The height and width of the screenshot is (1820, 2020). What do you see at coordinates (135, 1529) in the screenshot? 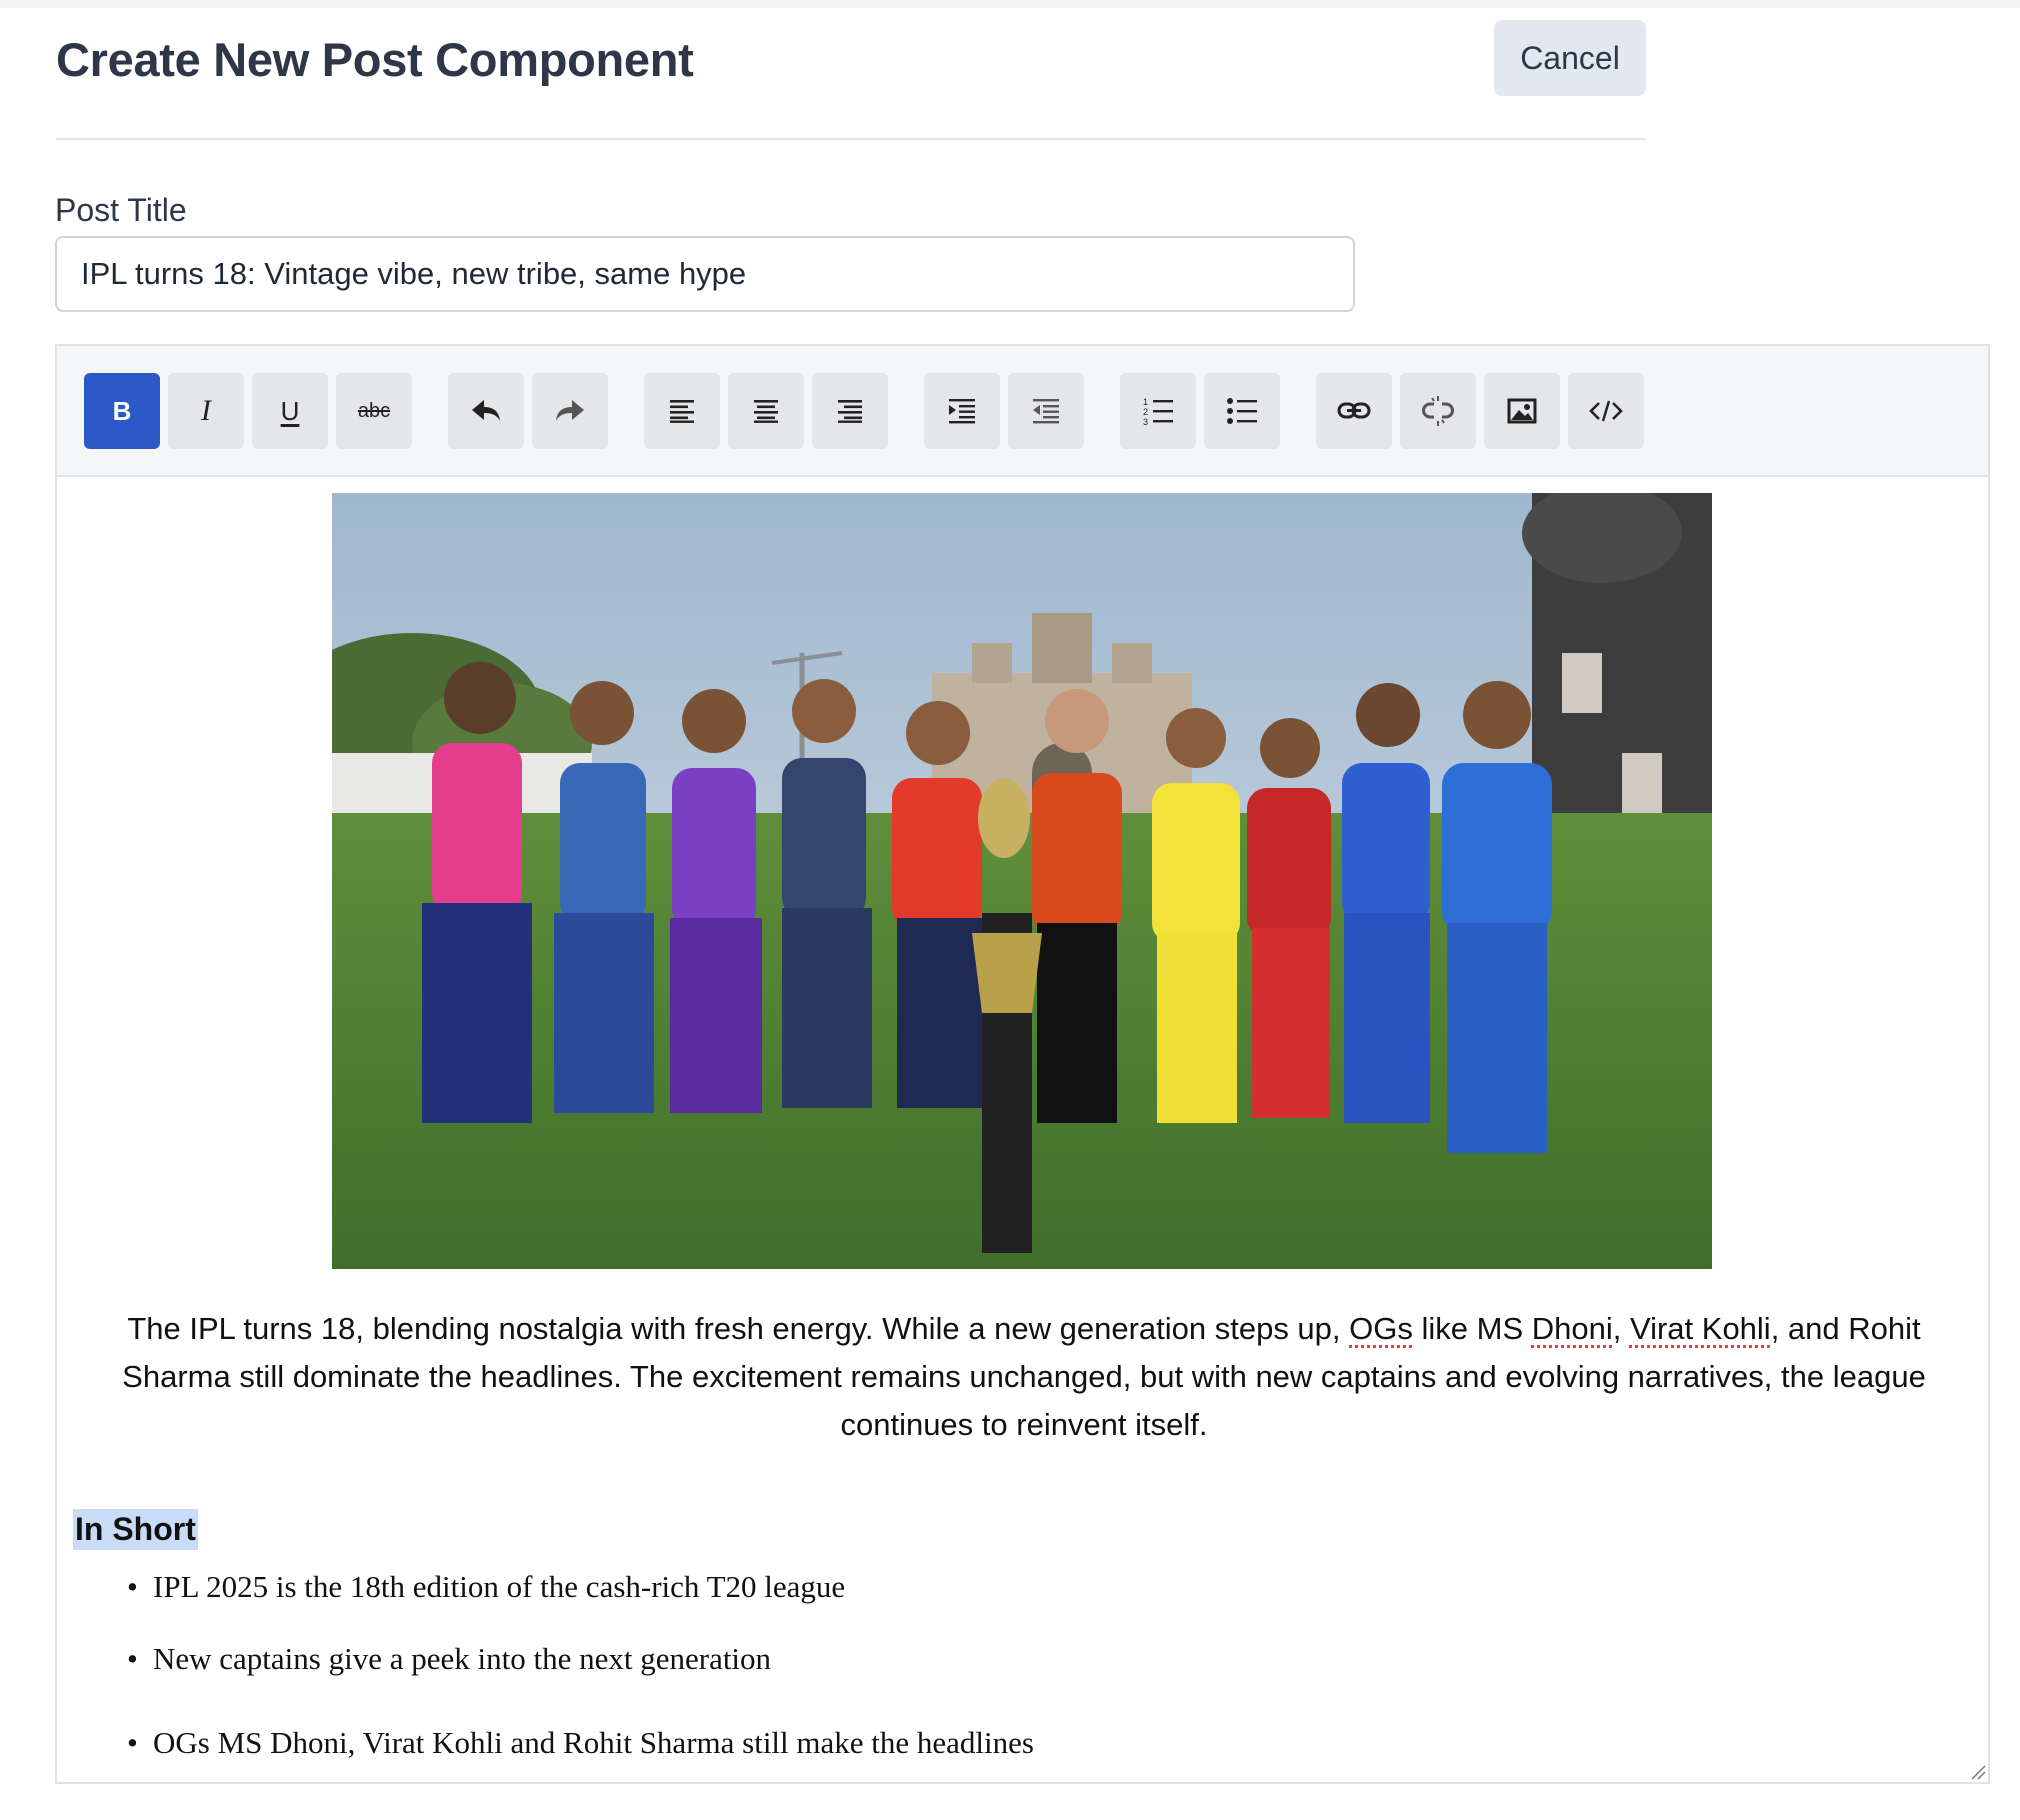
I see `section-heading-in-short: In Short` at bounding box center [135, 1529].